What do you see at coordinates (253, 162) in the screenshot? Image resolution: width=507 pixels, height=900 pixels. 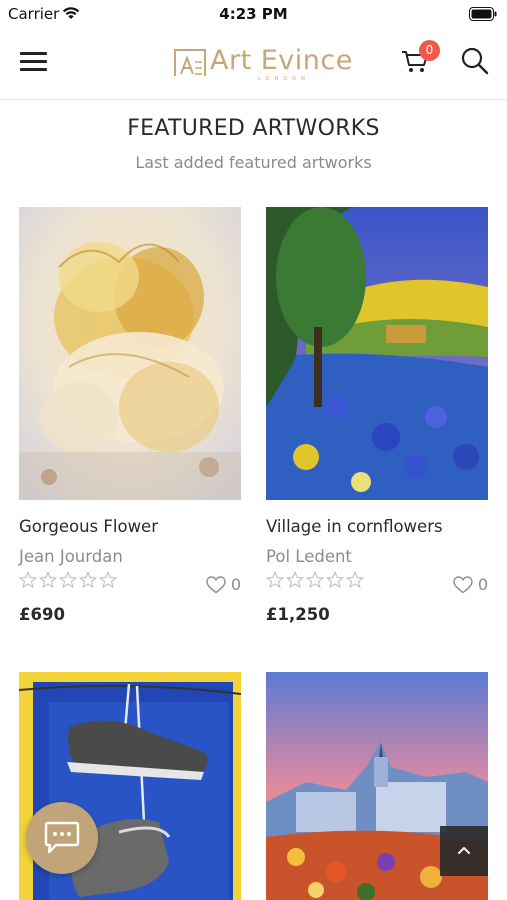 I see `section-subtitle: Last added featured artworks` at bounding box center [253, 162].